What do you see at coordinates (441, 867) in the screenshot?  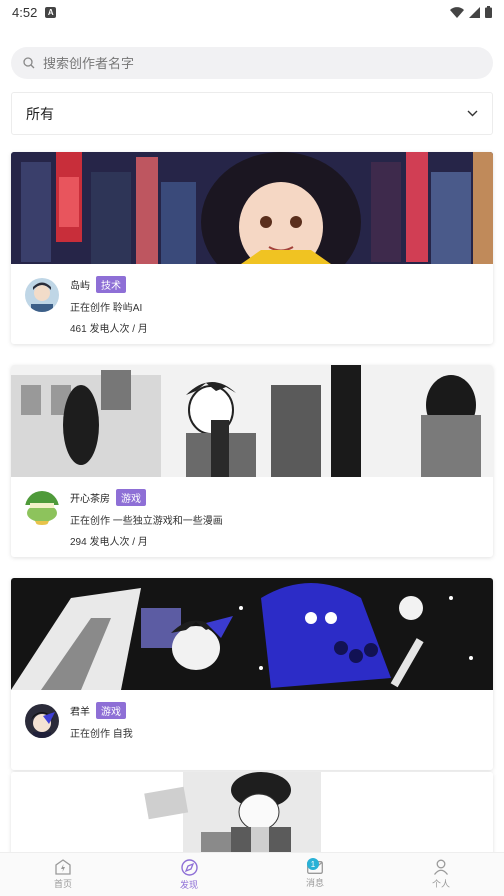 I see `person-icon` at bounding box center [441, 867].